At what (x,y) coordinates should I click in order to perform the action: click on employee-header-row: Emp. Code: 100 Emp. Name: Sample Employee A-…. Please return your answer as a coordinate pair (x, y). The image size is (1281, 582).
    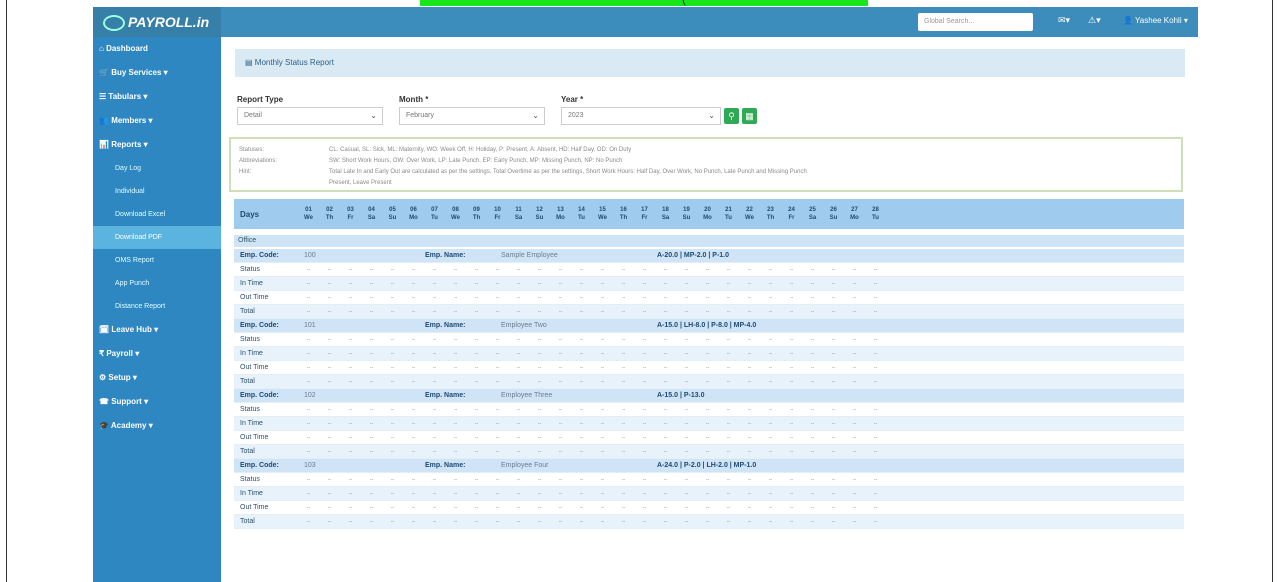
    Looking at the image, I should click on (709, 256).